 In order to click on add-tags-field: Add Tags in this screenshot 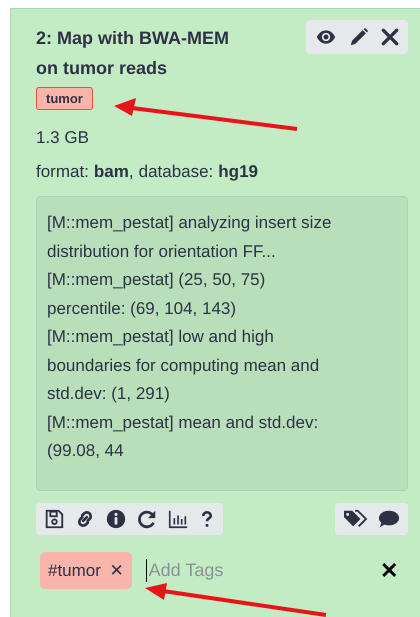, I will do `click(243, 570)`.